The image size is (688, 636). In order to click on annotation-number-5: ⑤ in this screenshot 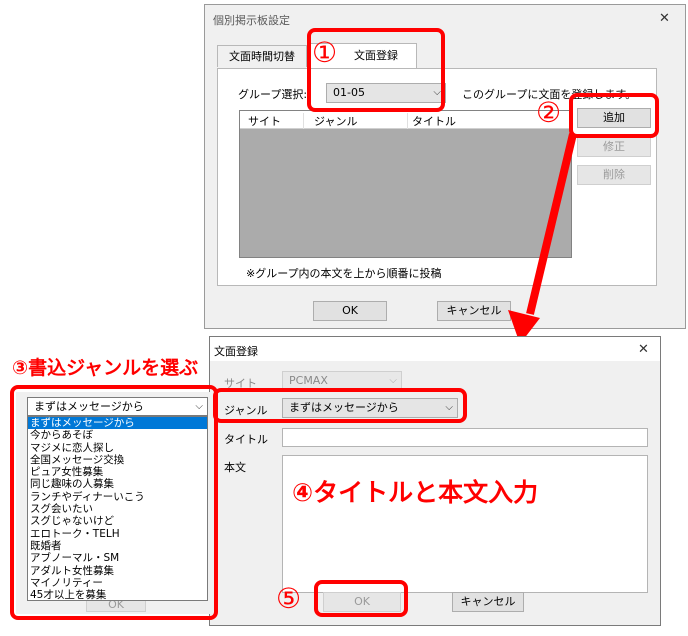, I will do `click(289, 598)`.